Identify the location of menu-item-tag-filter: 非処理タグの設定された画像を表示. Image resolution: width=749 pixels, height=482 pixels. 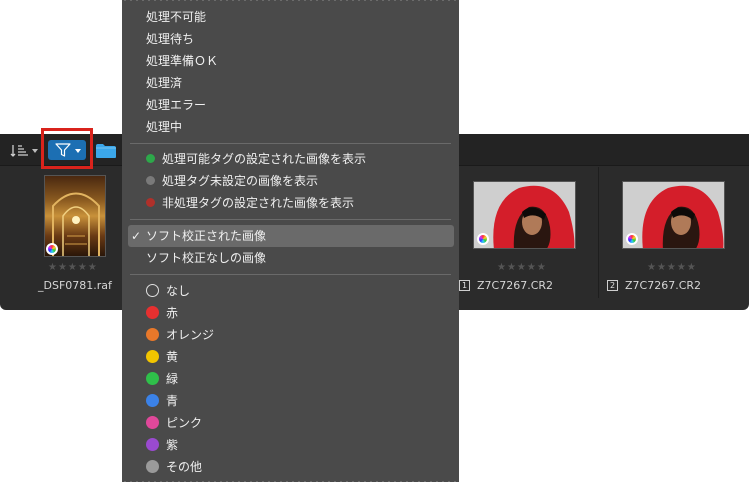
(290, 203).